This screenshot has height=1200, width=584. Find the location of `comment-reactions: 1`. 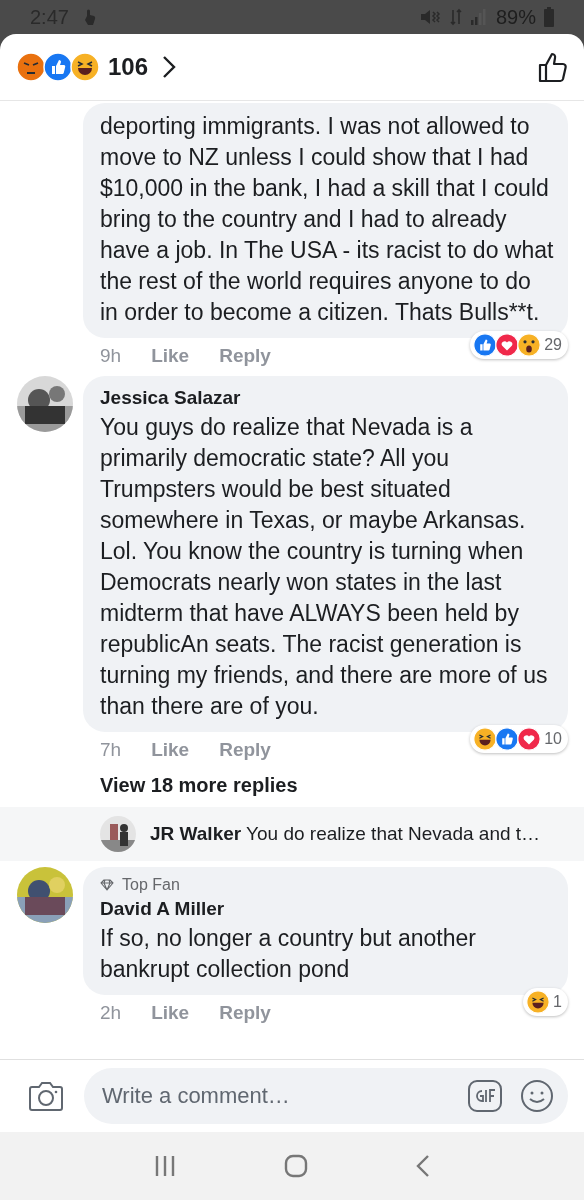

comment-reactions: 1 is located at coordinates (545, 1002).